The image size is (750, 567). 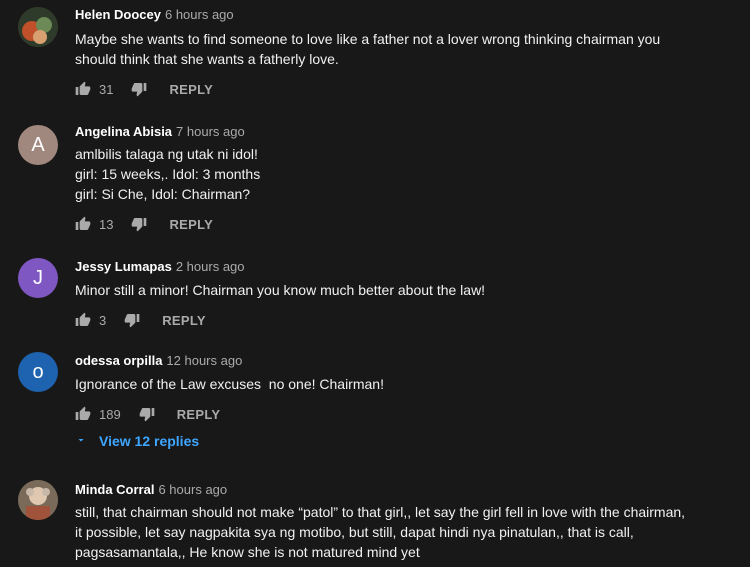 I want to click on comment-header: Minda Corral 6 hours ago, so click(x=151, y=489).